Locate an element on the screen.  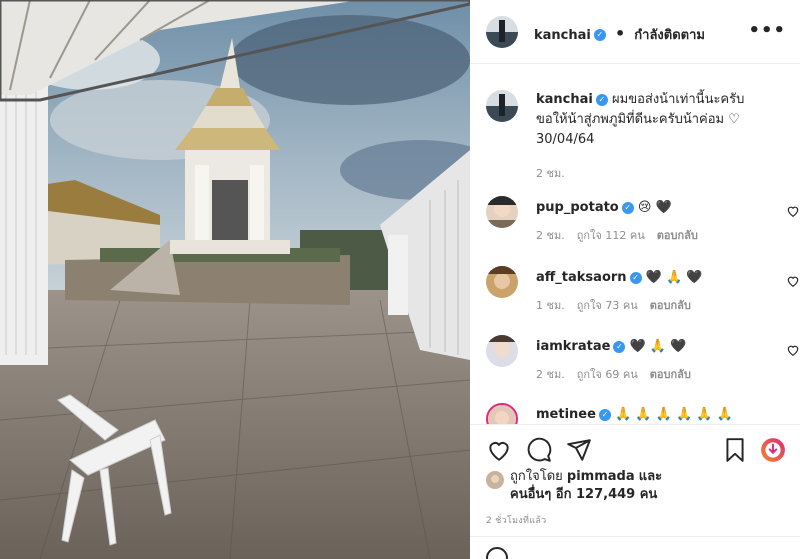
post-header: kanchai ✓ • กำลังติดตาม ••• is located at coordinates (635, 32).